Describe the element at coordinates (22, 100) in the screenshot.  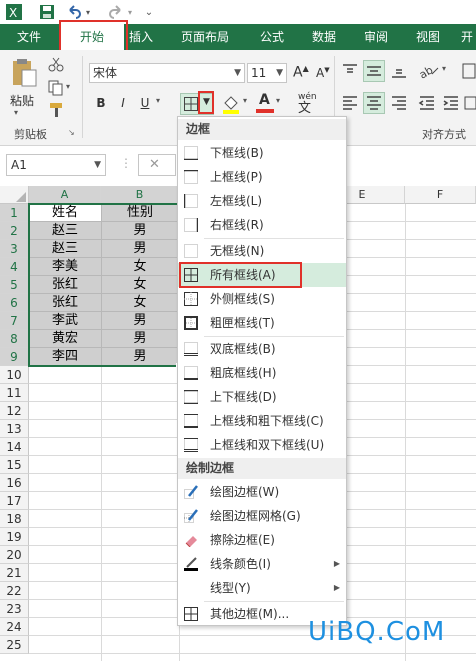
I see `paste-button: 粘贴` at that location.